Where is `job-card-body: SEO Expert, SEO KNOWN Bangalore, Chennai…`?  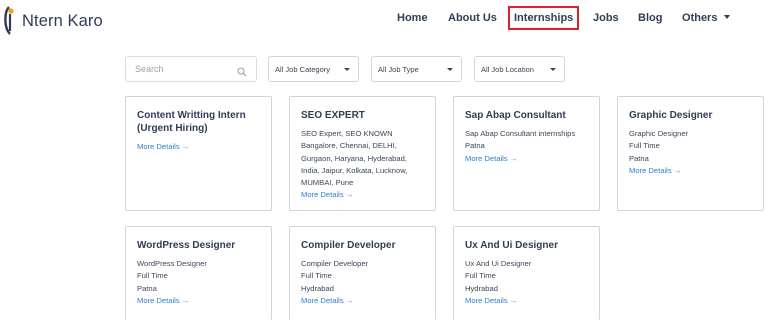 job-card-body: SEO Expert, SEO KNOWN Bangalore, Chennai… is located at coordinates (362, 165).